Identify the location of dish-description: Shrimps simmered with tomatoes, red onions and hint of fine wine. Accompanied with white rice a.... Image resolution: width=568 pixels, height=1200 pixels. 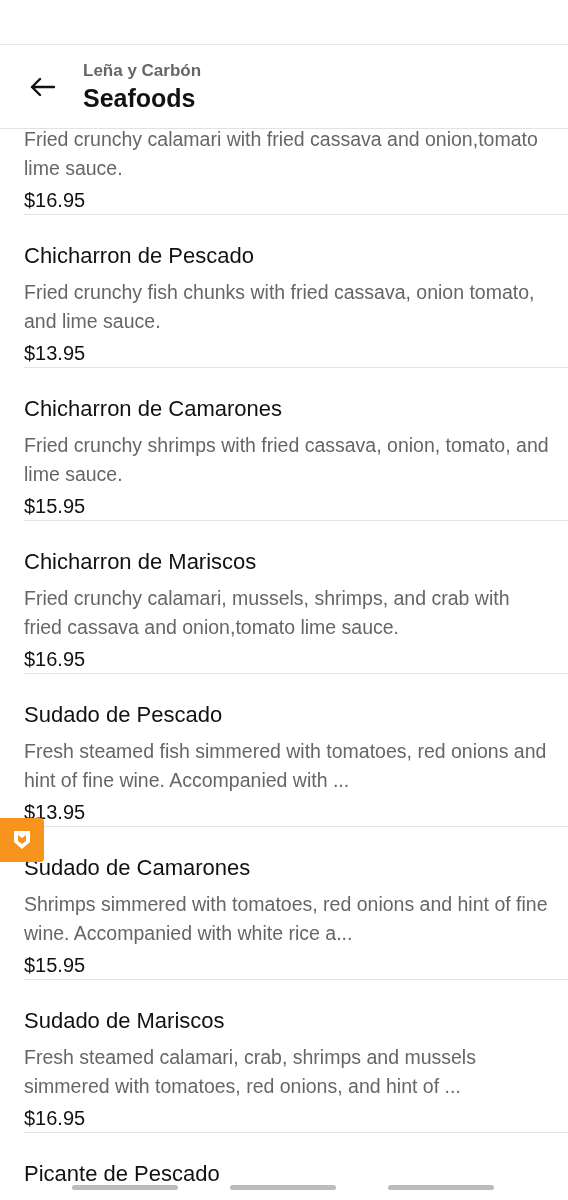
(286, 919).